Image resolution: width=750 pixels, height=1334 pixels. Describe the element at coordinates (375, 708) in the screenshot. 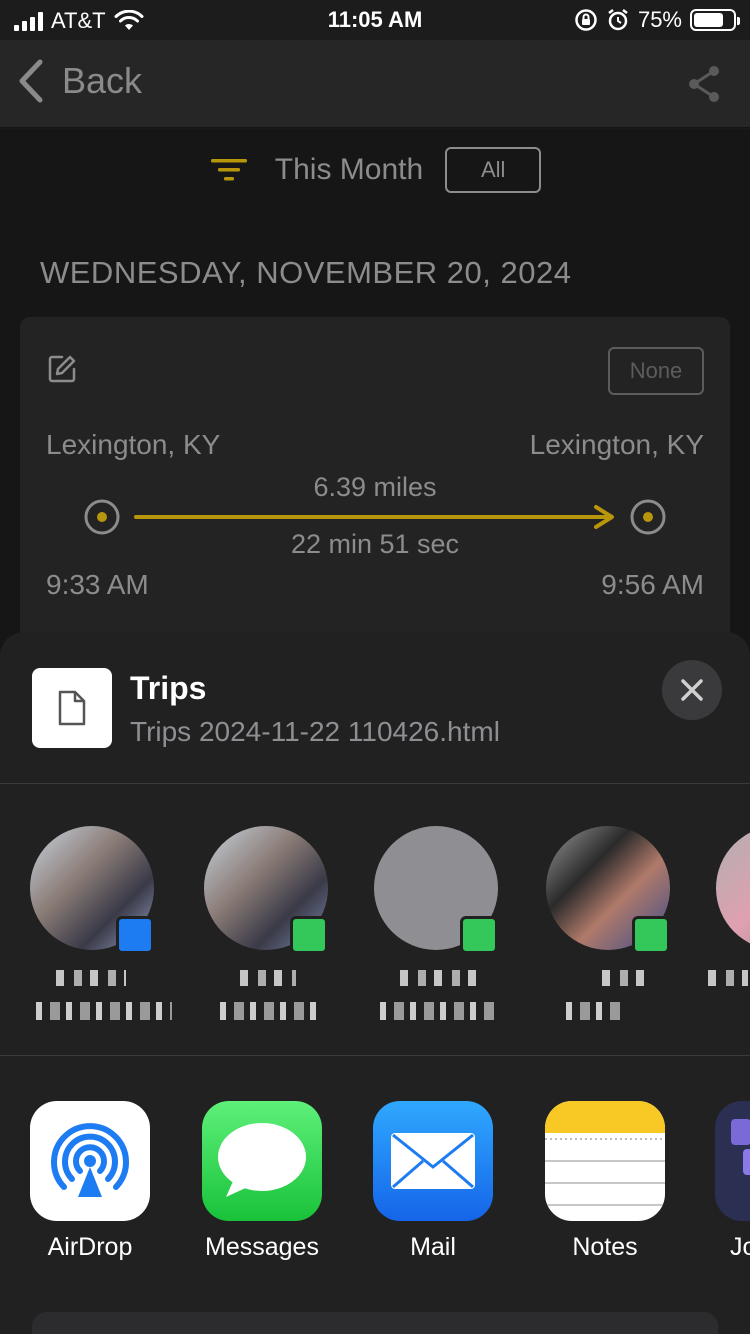

I see `share-sheet-header: Trips Trips 2024-11-22 110426.html` at that location.